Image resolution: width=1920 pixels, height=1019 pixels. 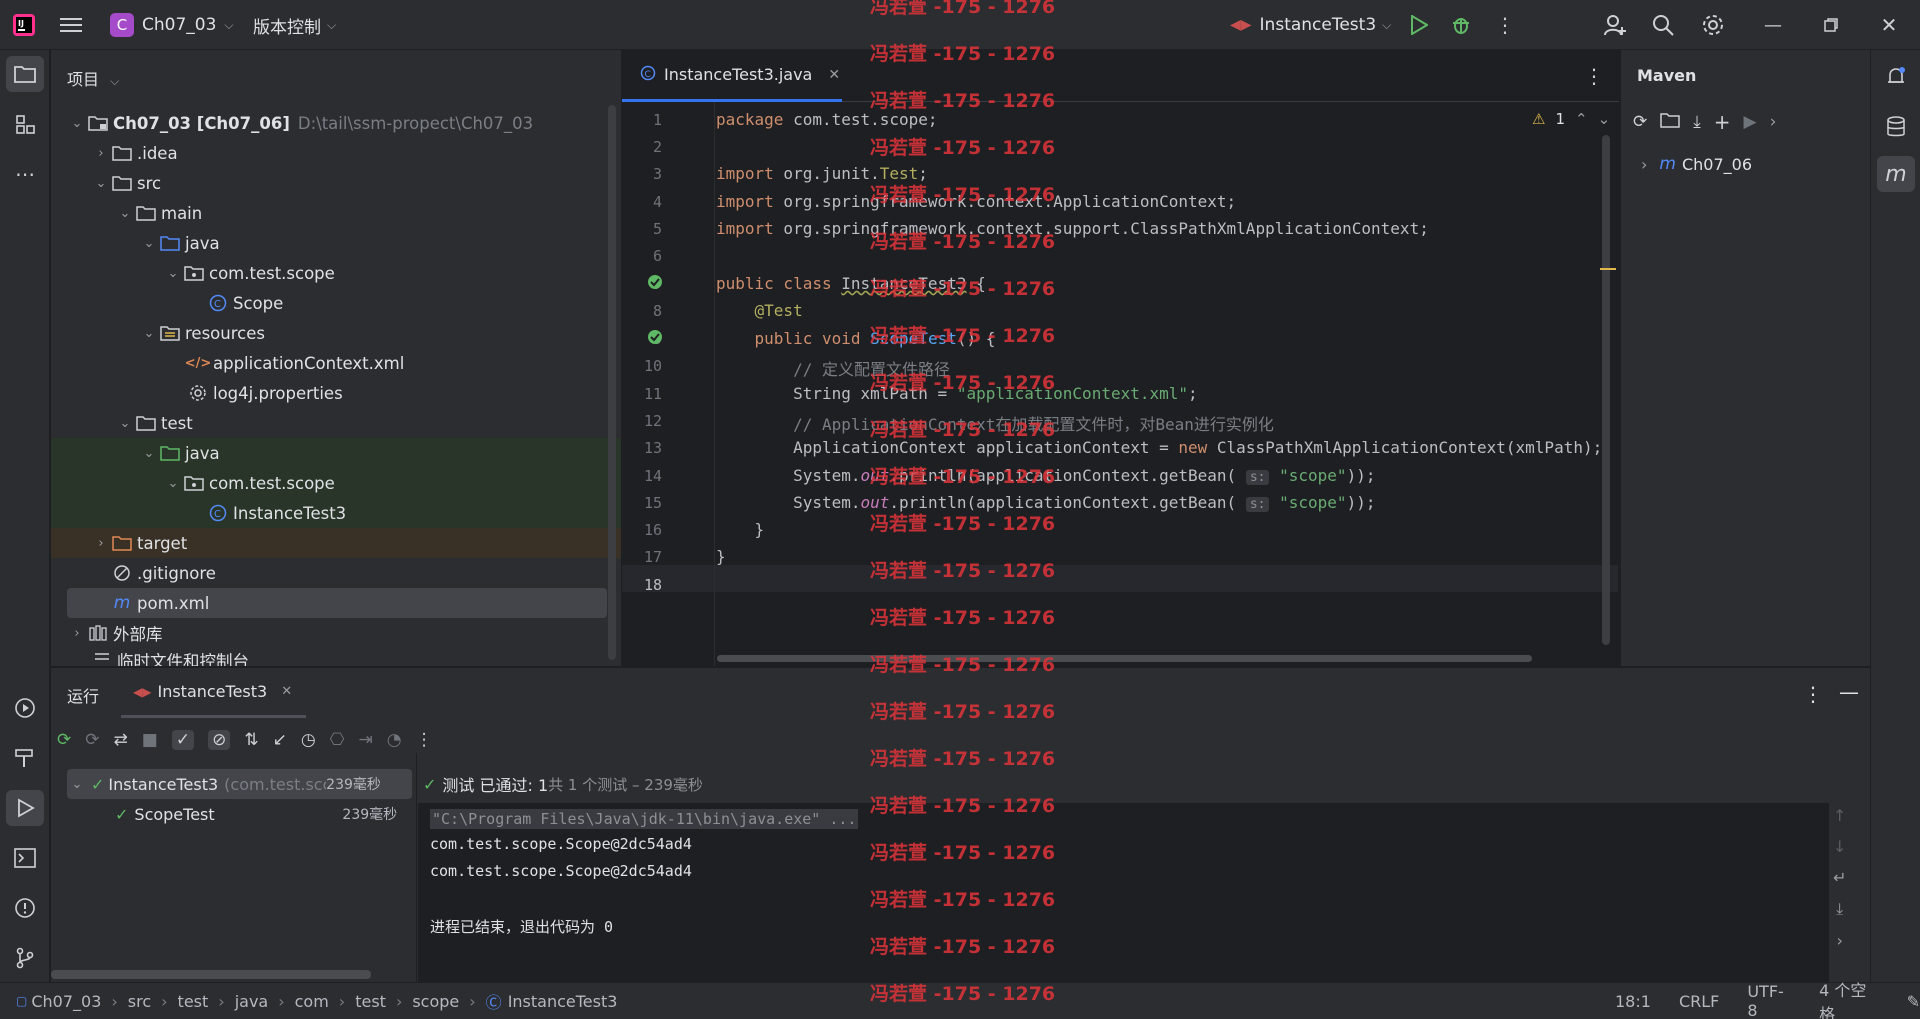 I want to click on run-tool-icon, so click(x=25, y=808).